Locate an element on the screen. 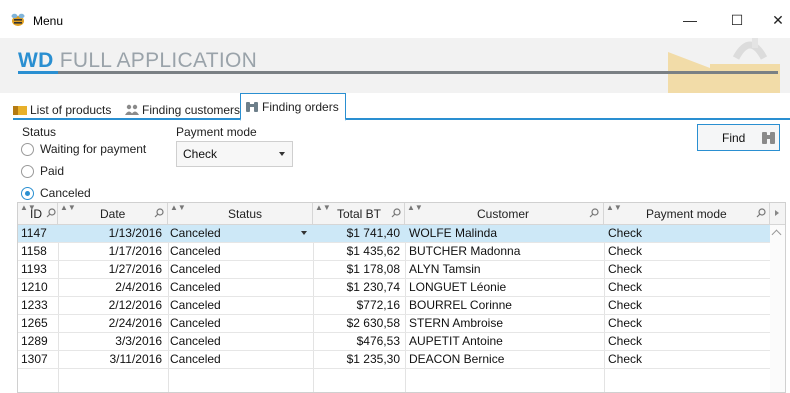 The height and width of the screenshot is (393, 790). cell-id: 1193 is located at coordinates (34, 269).